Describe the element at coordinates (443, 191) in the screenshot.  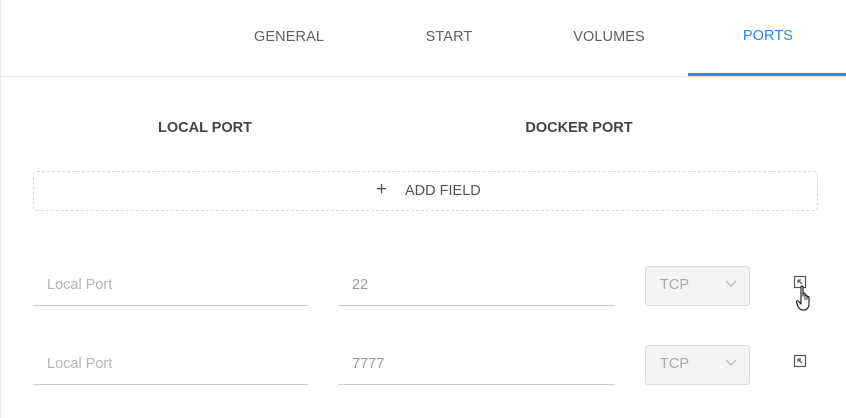
I see `add-field-label: ADD FIELD` at that location.